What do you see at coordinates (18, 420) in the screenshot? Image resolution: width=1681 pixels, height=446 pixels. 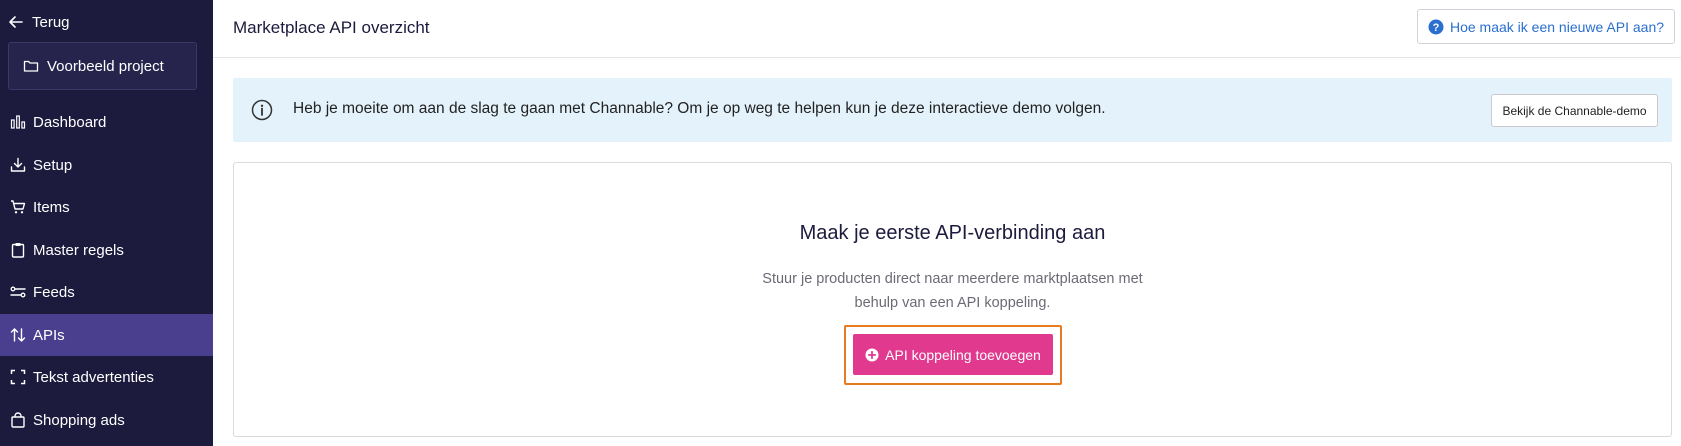 I see `shopping-bag-icon` at bounding box center [18, 420].